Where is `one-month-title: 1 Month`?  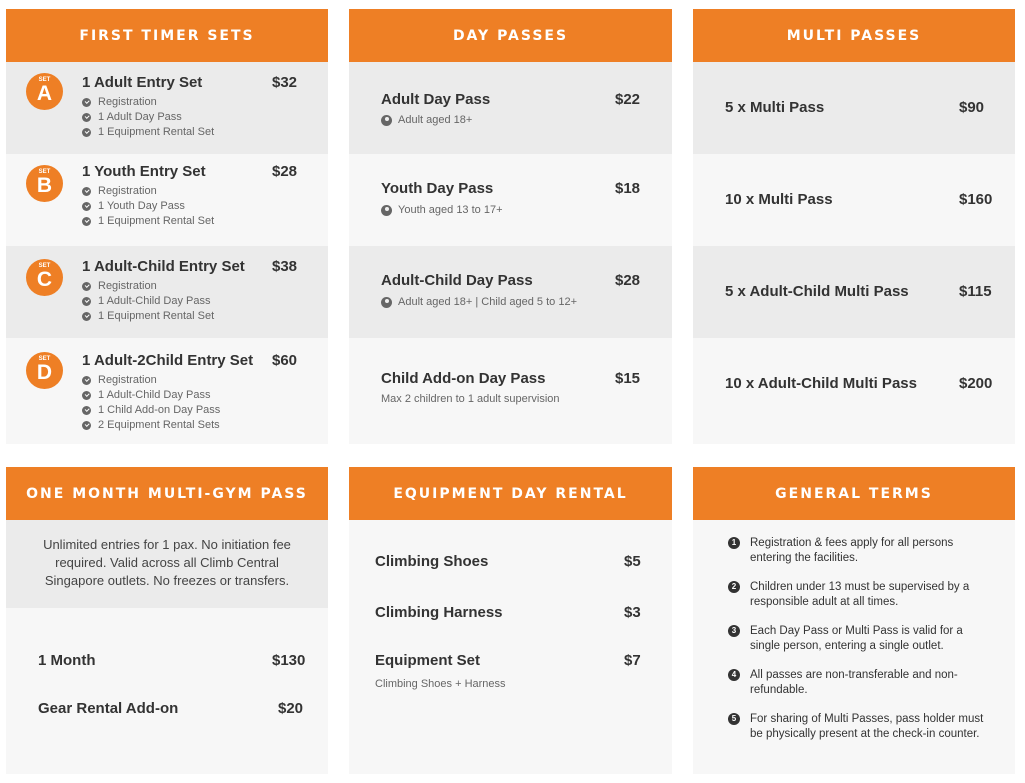
one-month-title: 1 Month is located at coordinates (67, 660).